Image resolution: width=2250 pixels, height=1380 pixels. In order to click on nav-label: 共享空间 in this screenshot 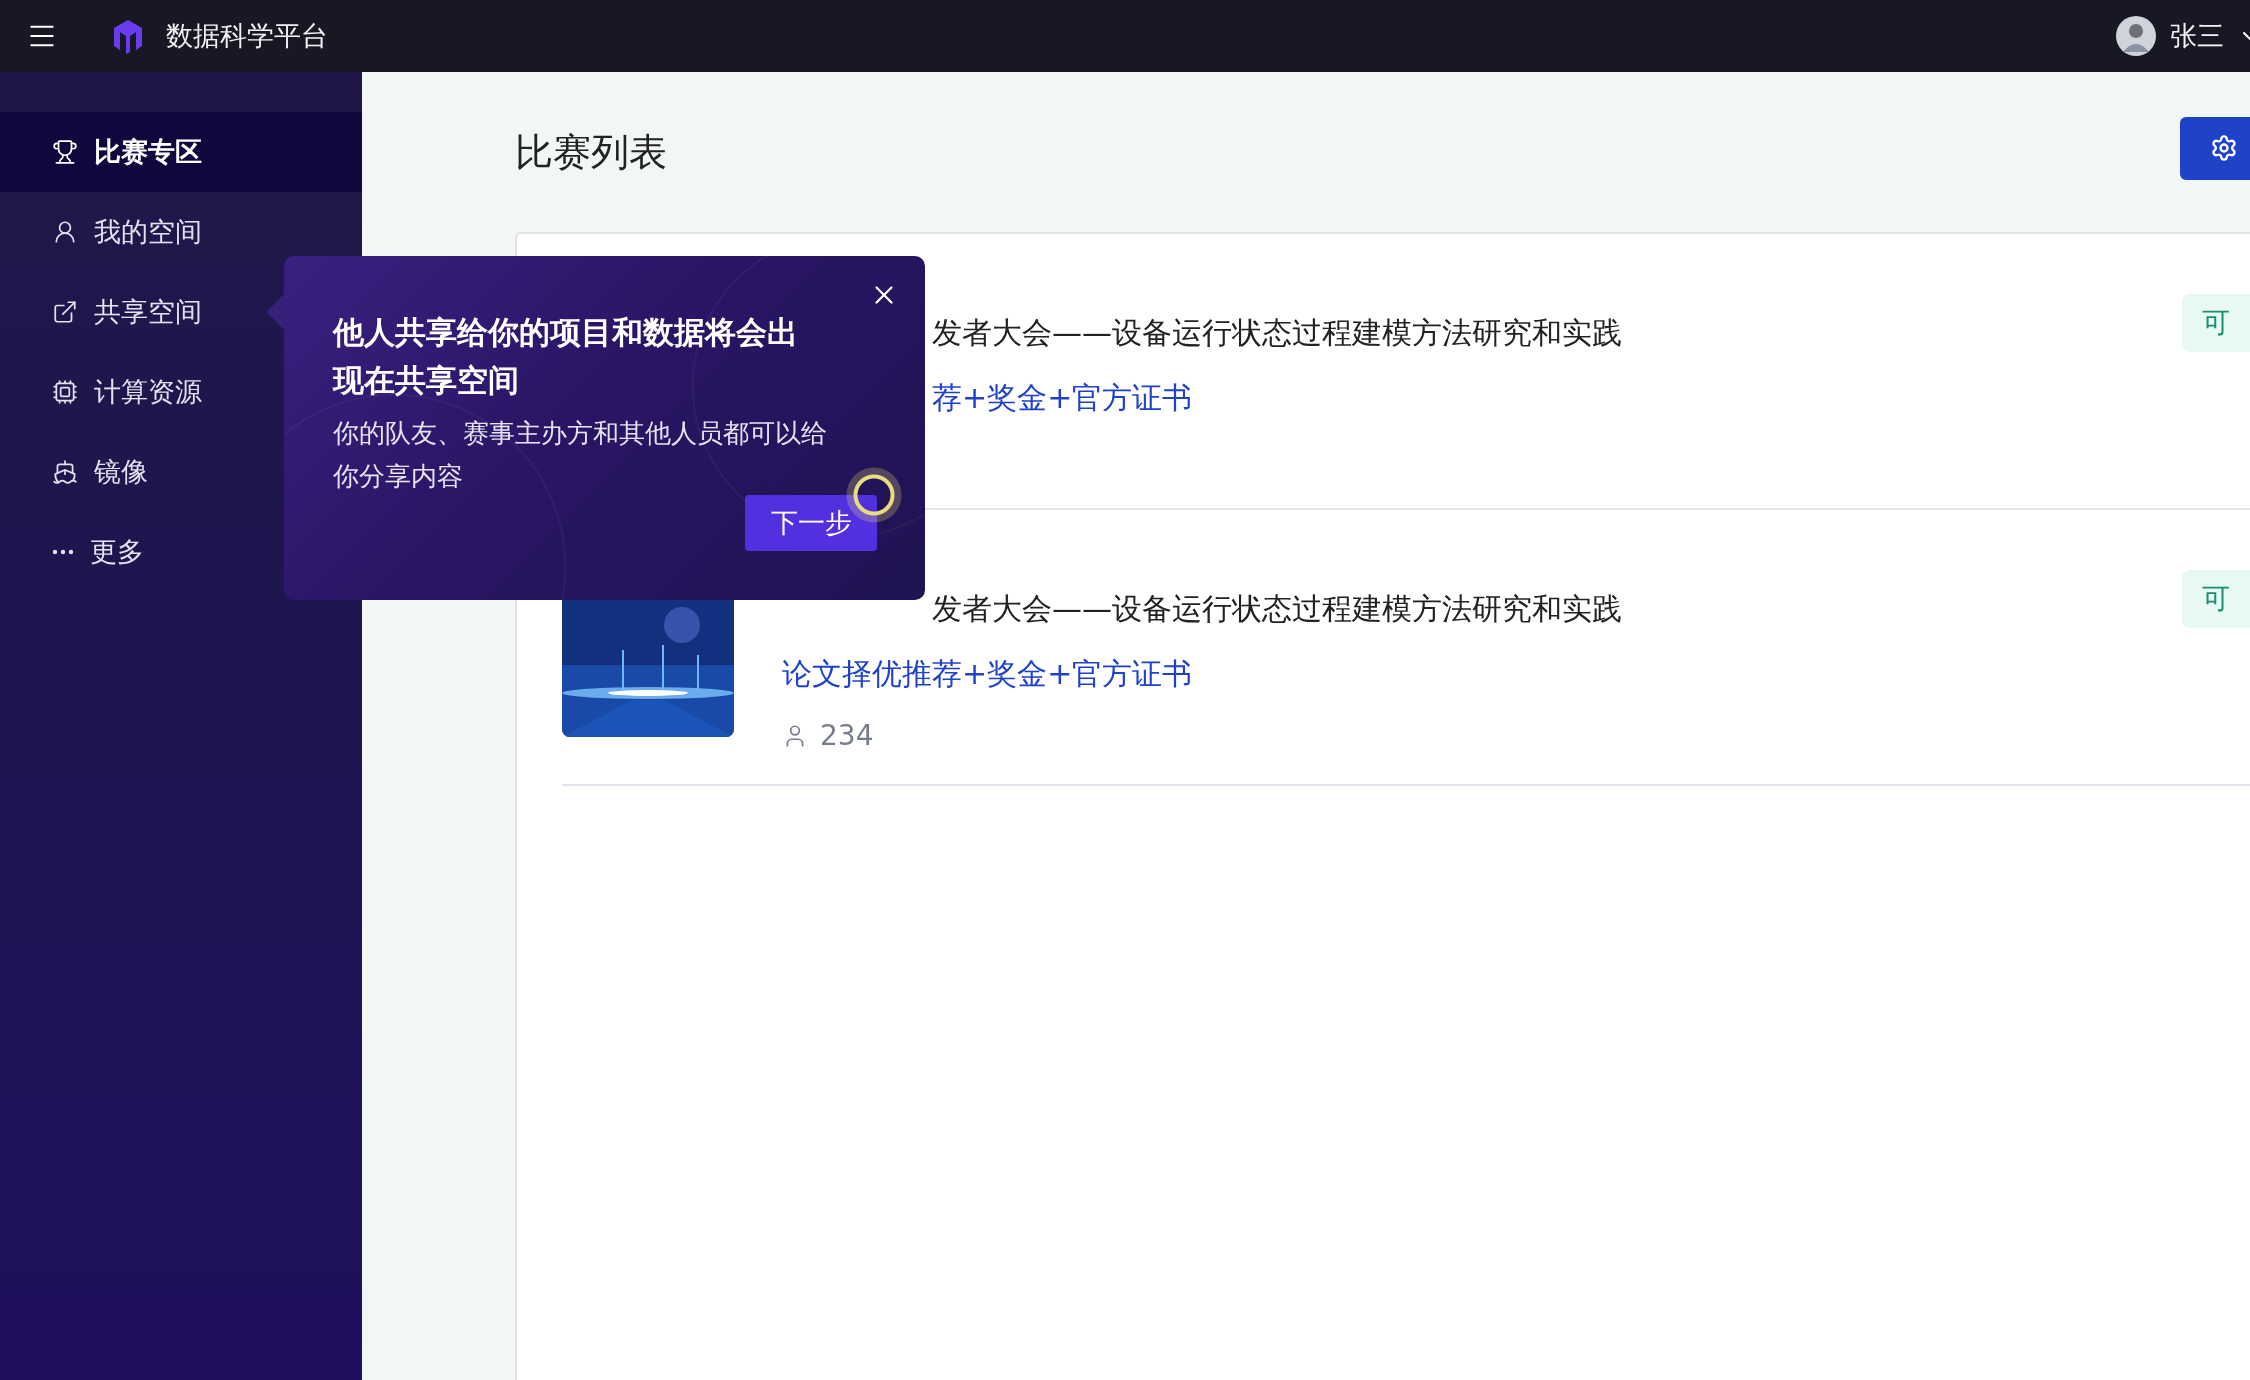, I will do `click(148, 312)`.